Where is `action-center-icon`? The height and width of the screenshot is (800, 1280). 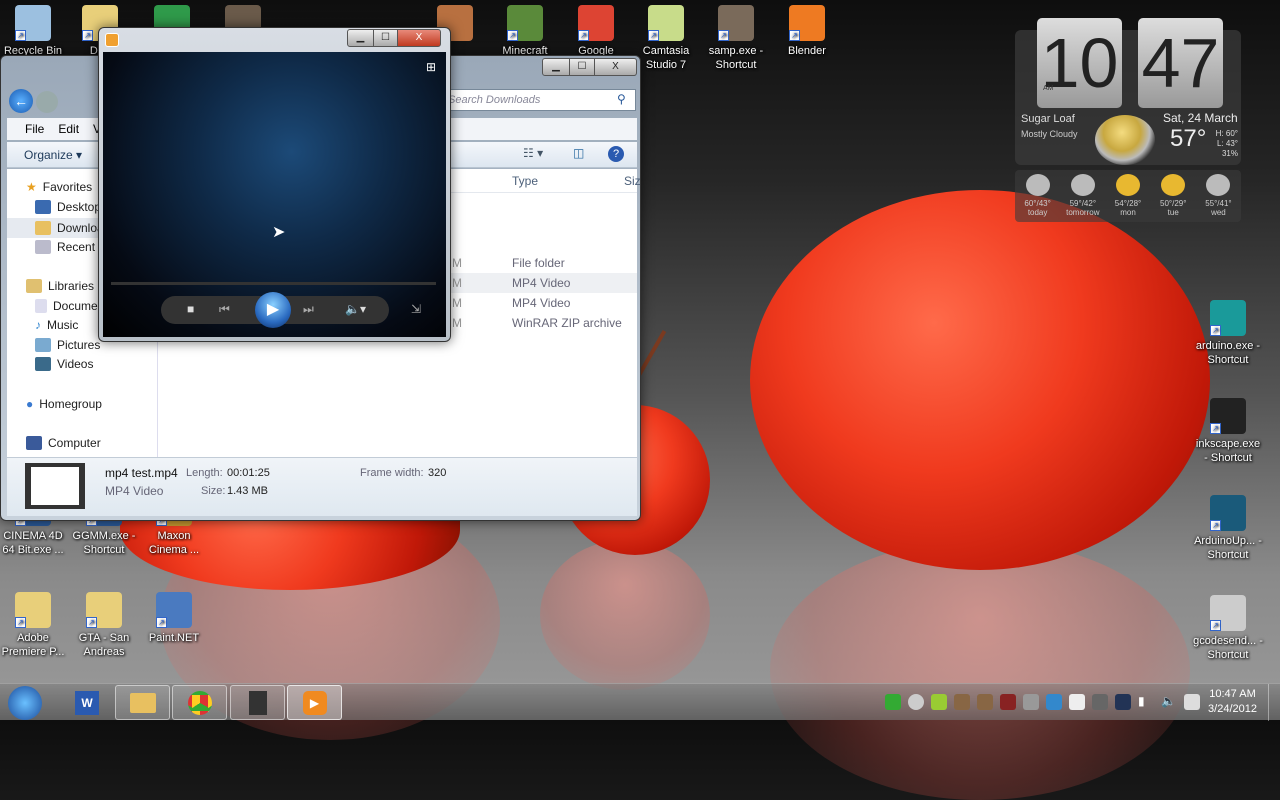 action-center-icon is located at coordinates (1077, 702).